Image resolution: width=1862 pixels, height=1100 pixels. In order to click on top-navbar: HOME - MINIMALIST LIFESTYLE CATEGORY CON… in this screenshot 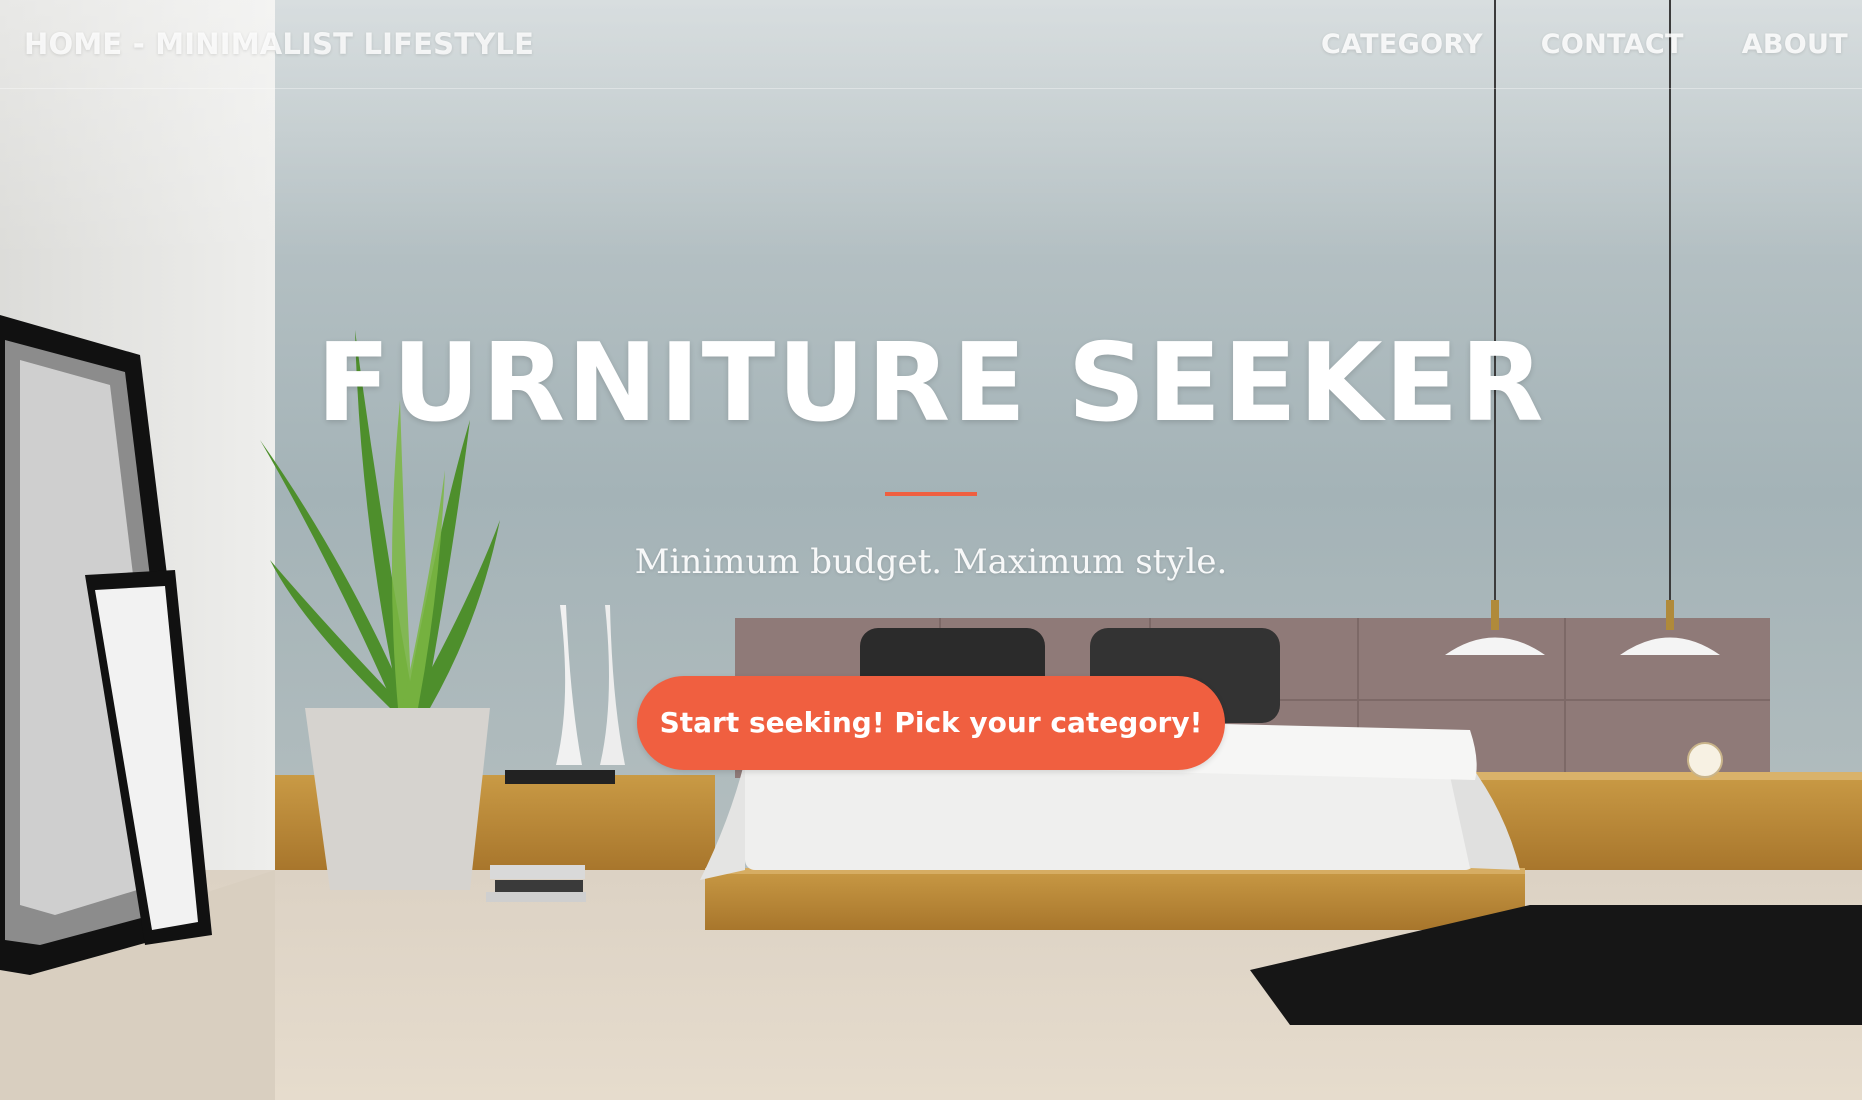, I will do `click(931, 44)`.